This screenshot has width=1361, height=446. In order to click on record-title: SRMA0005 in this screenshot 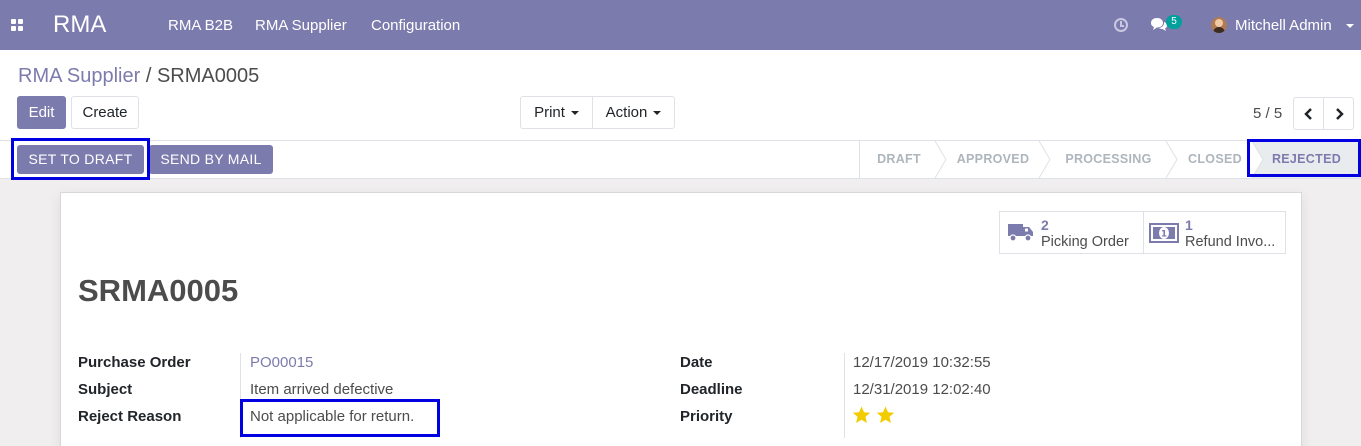, I will do `click(158, 290)`.